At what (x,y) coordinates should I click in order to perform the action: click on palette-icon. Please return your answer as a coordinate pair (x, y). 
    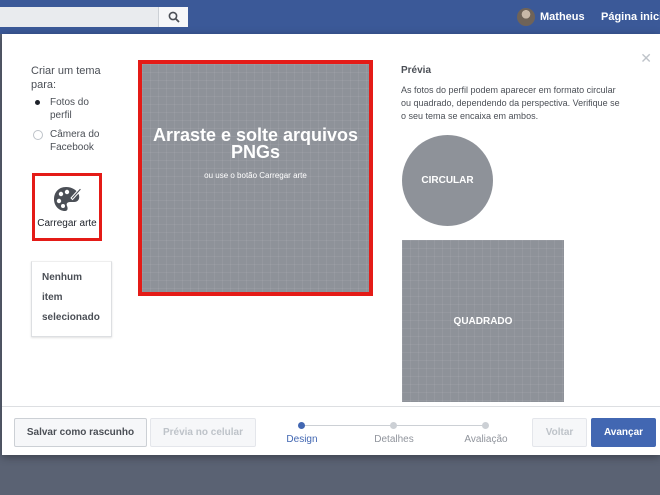
    Looking at the image, I should click on (68, 199).